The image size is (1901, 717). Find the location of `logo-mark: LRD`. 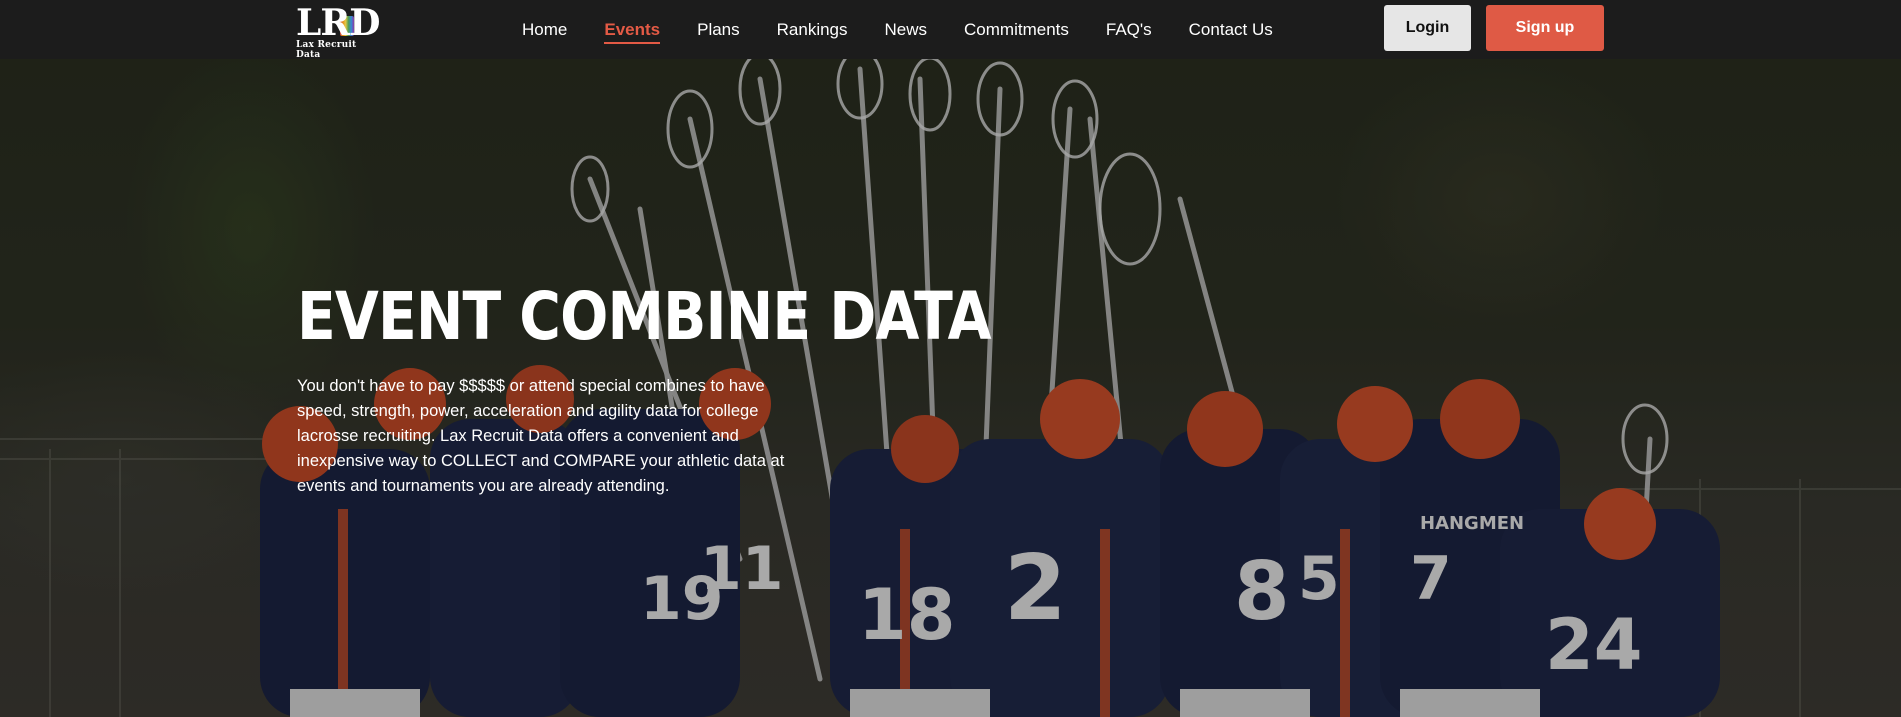

logo-mark: LRD is located at coordinates (338, 23).